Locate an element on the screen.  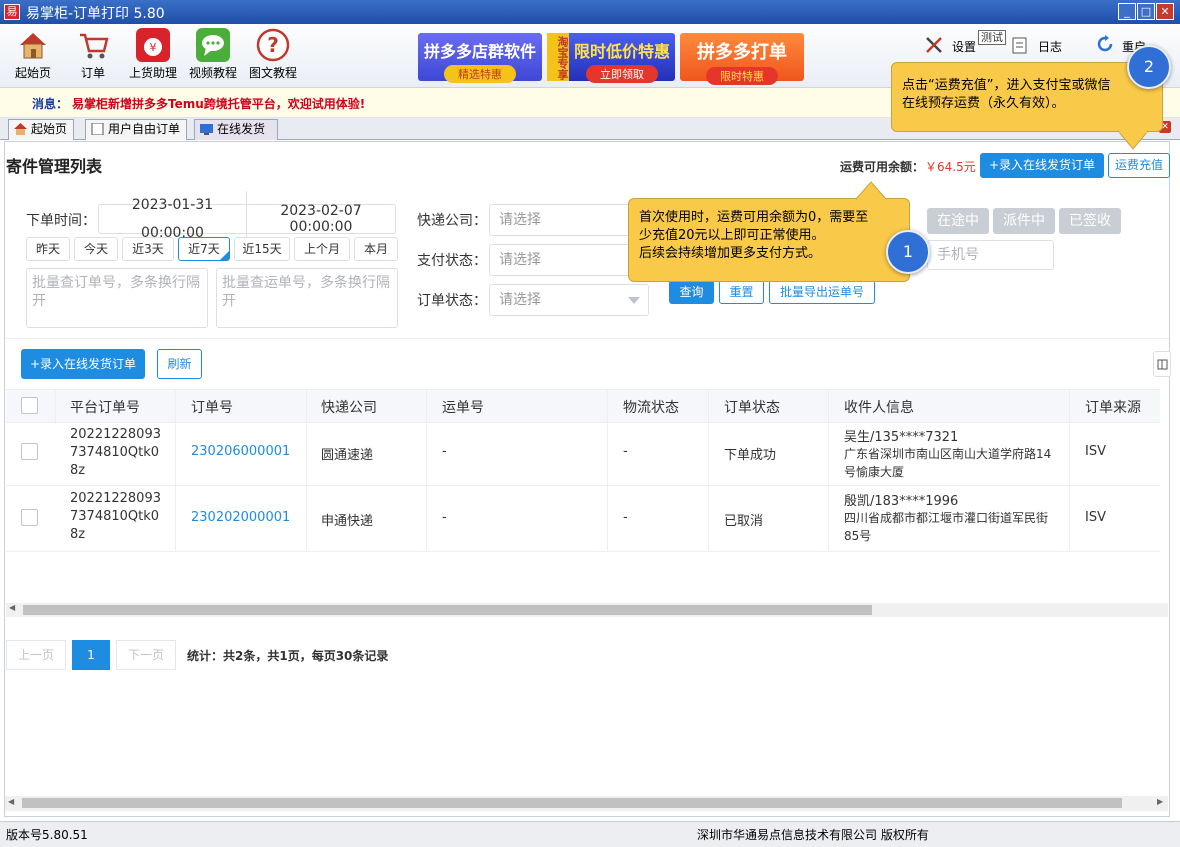
tab-home: 起始页 is located at coordinates (41, 129).